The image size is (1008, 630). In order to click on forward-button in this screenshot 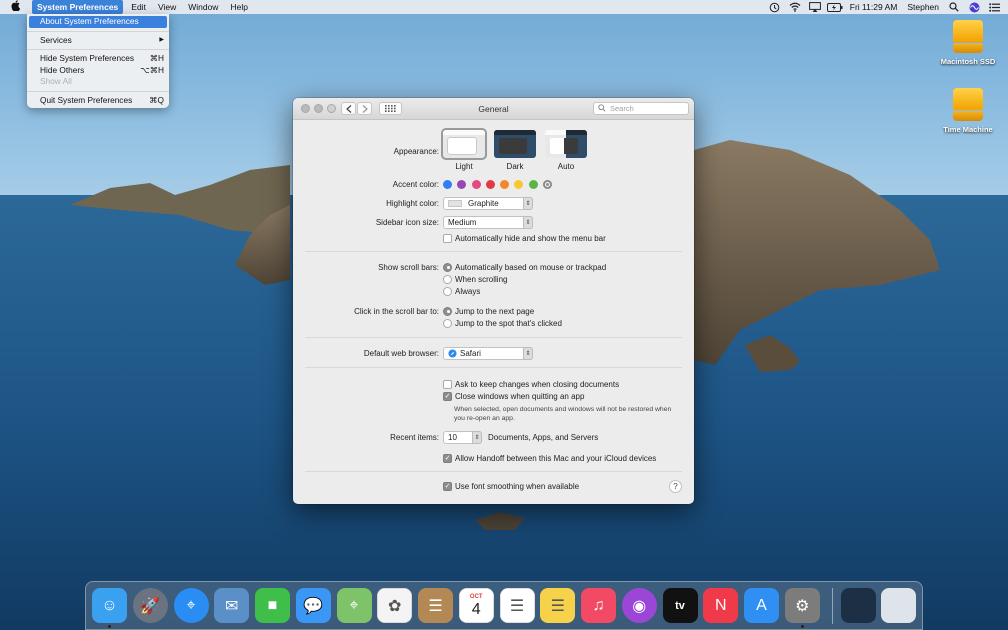, I will do `click(364, 108)`.